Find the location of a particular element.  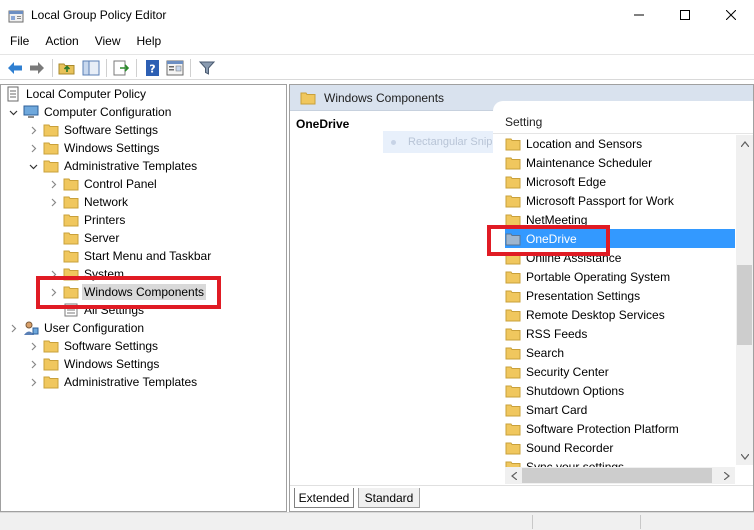

setting-item: Software Protection Platform is located at coordinates (620, 428).